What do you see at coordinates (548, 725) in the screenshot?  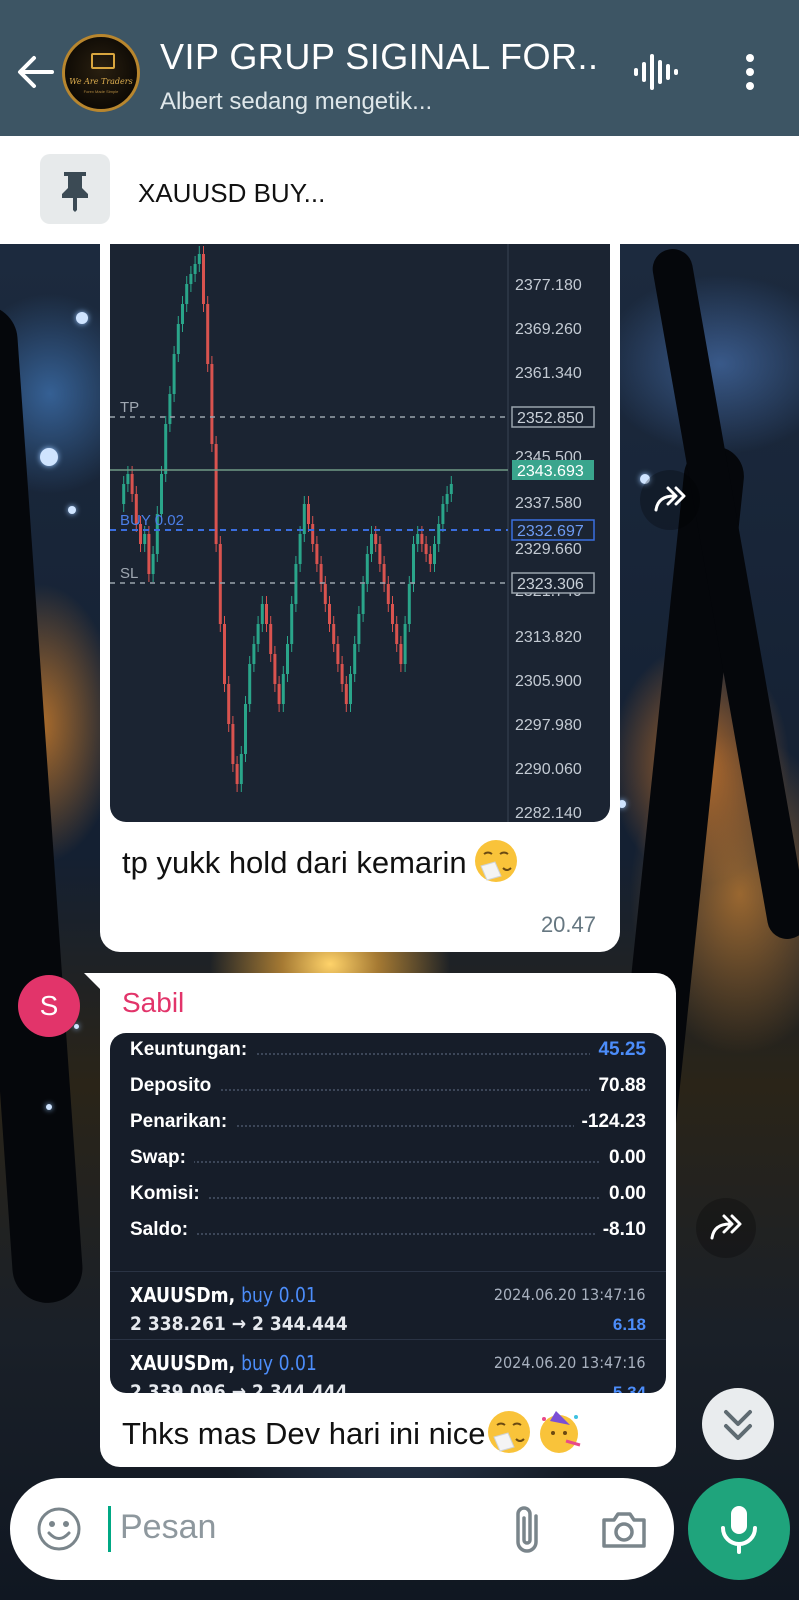 I see `price-axis-label: 2297.980` at bounding box center [548, 725].